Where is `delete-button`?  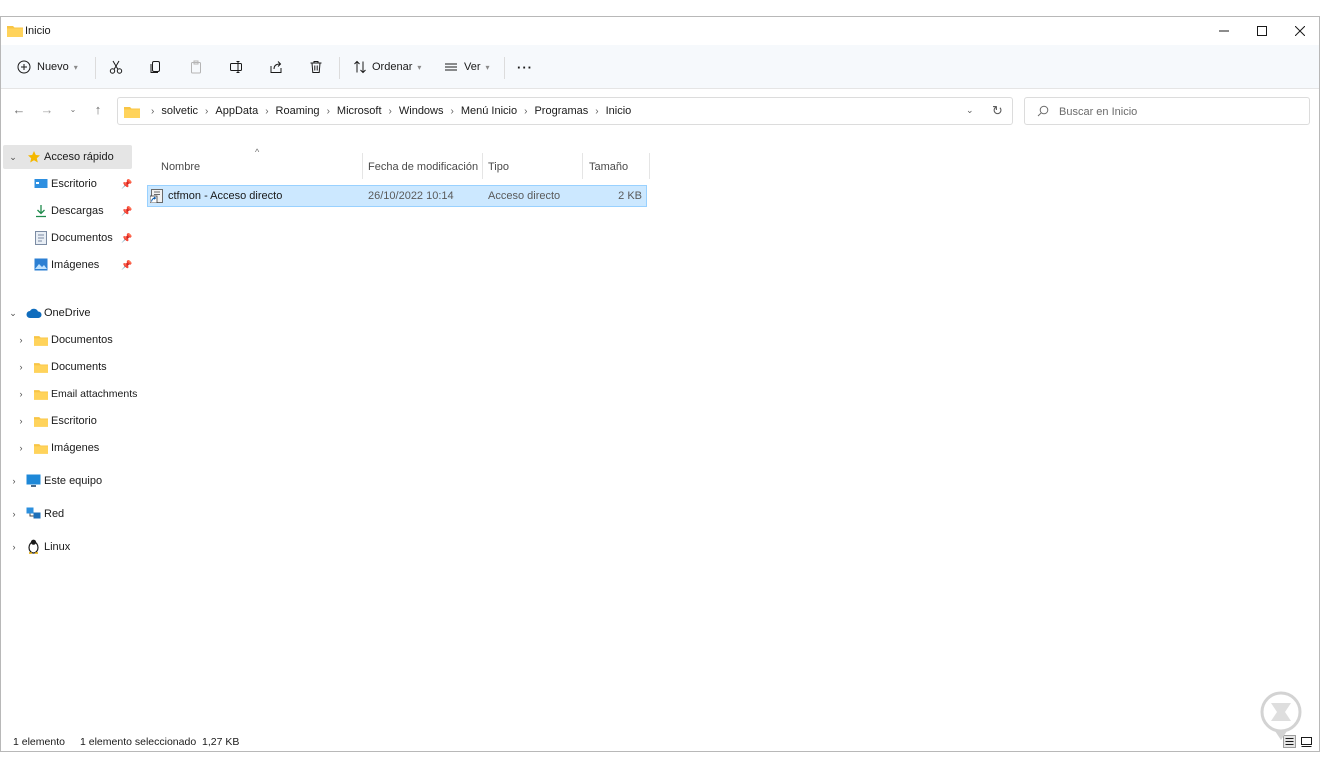 delete-button is located at coordinates (316, 67).